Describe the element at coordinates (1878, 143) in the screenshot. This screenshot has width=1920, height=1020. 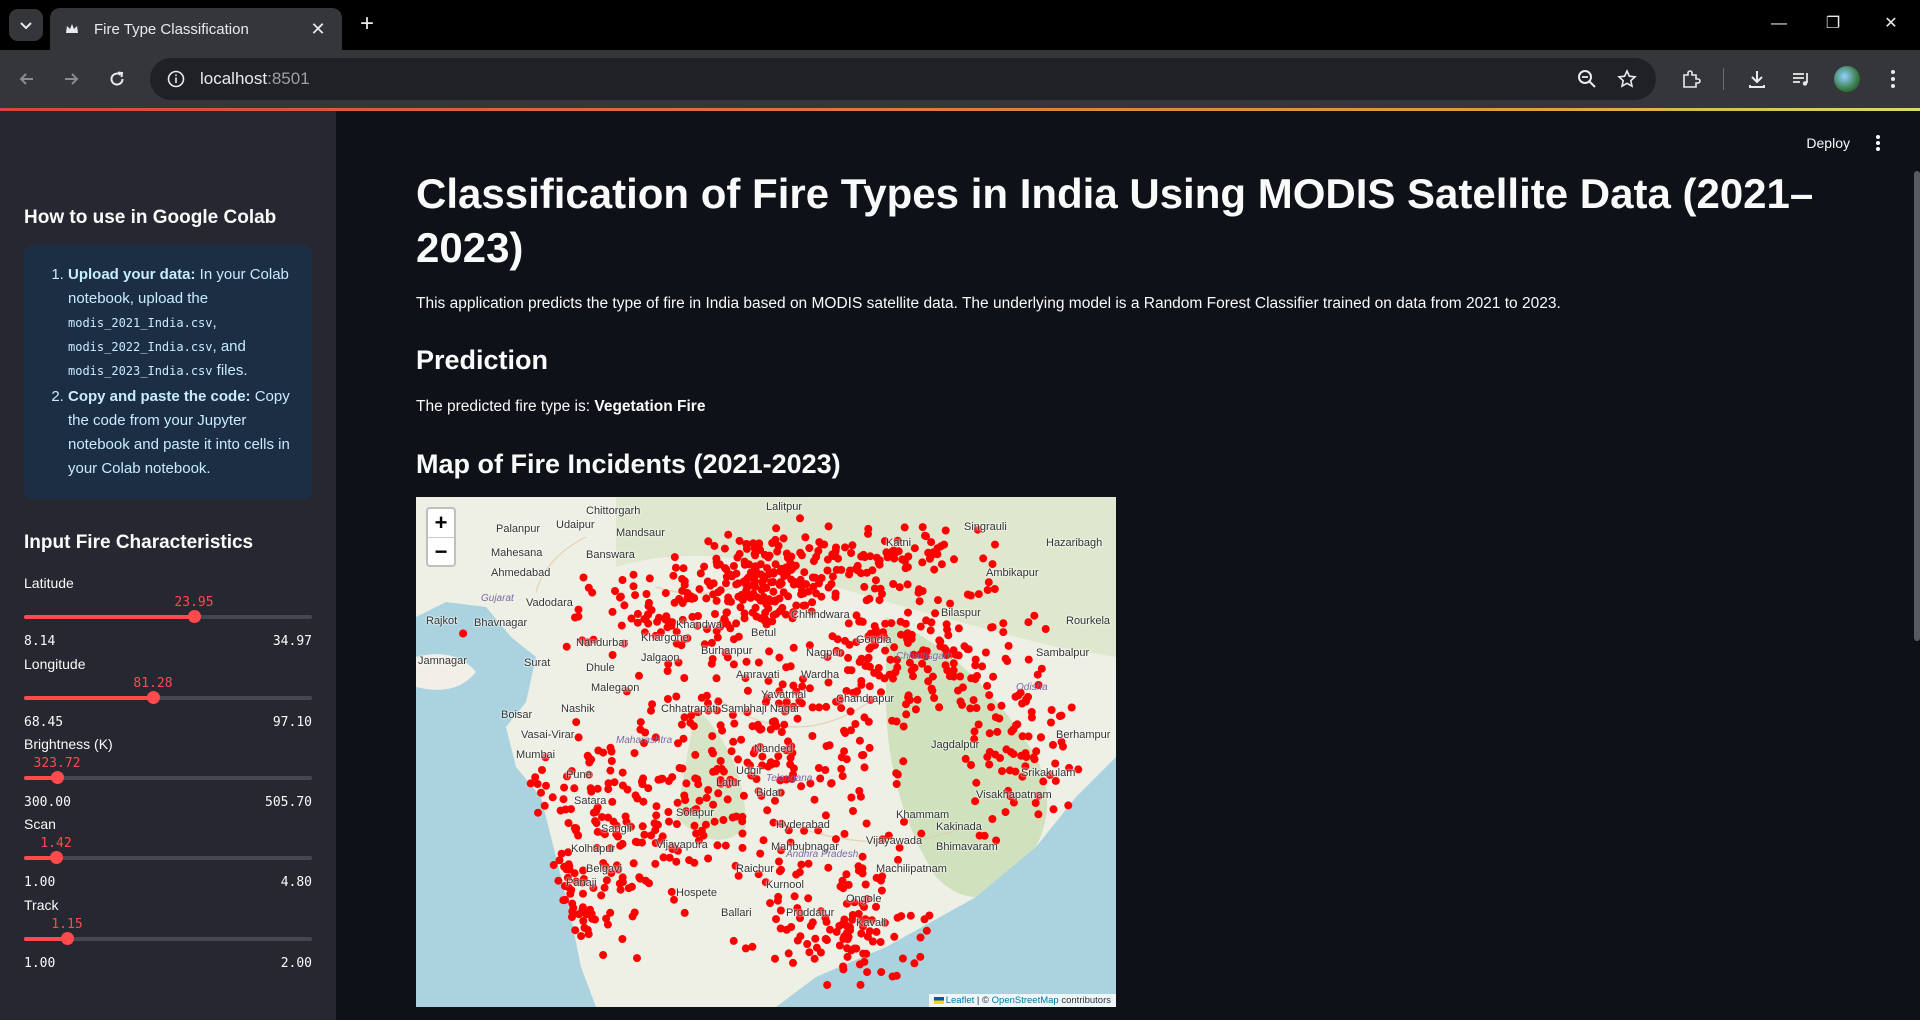
I see `app-menu-icon` at that location.